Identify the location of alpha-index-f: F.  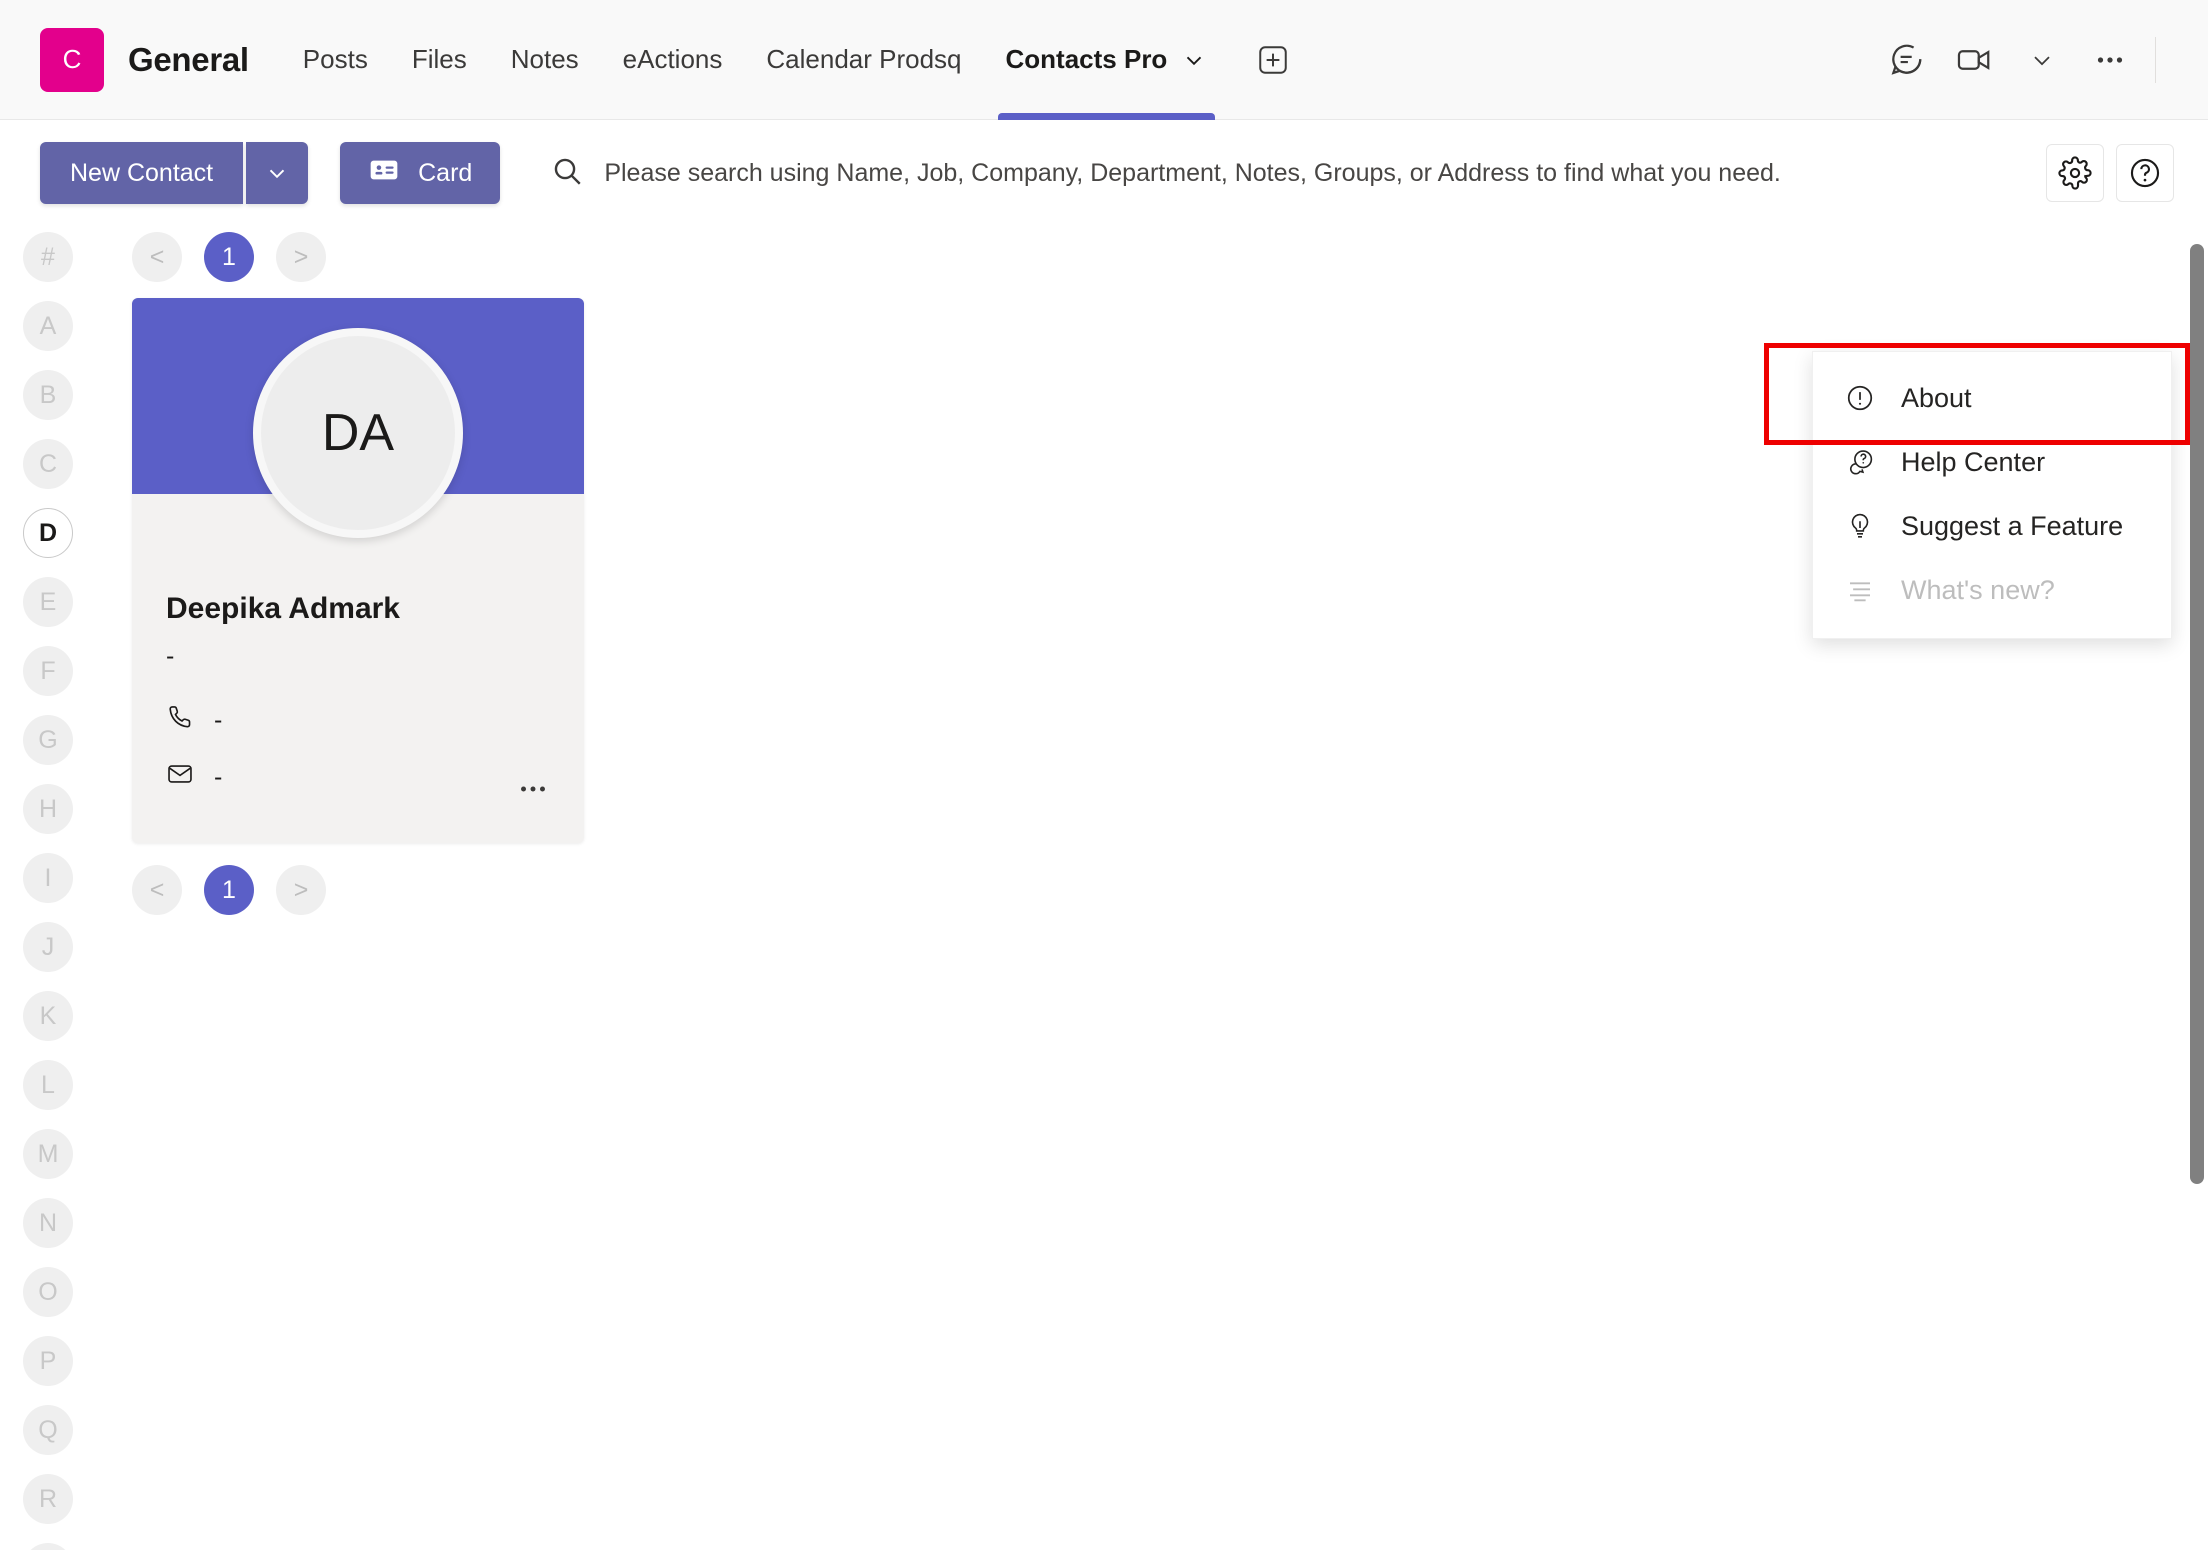
(48, 671).